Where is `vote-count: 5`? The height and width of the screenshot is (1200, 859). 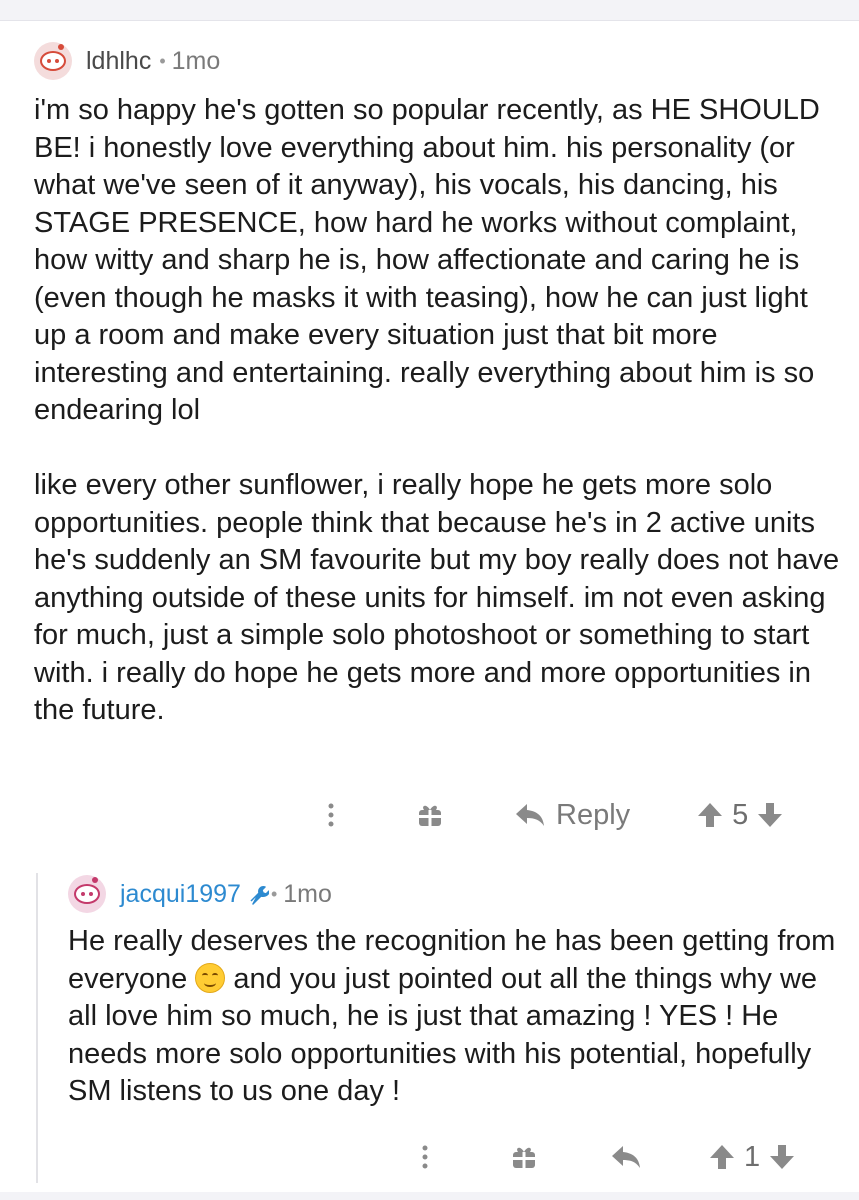
vote-count: 5 is located at coordinates (740, 814).